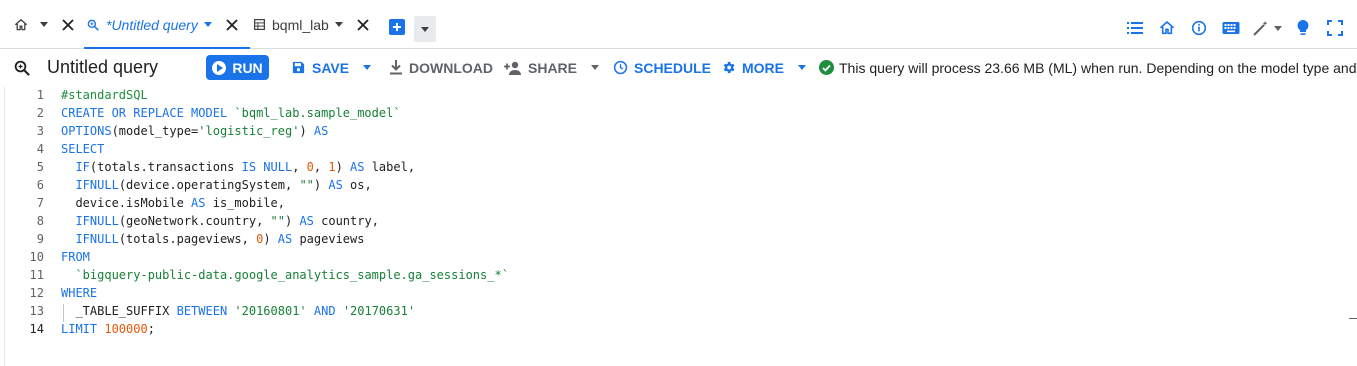 This screenshot has width=1357, height=366. What do you see at coordinates (40, 131) in the screenshot?
I see `line-number: 3` at bounding box center [40, 131].